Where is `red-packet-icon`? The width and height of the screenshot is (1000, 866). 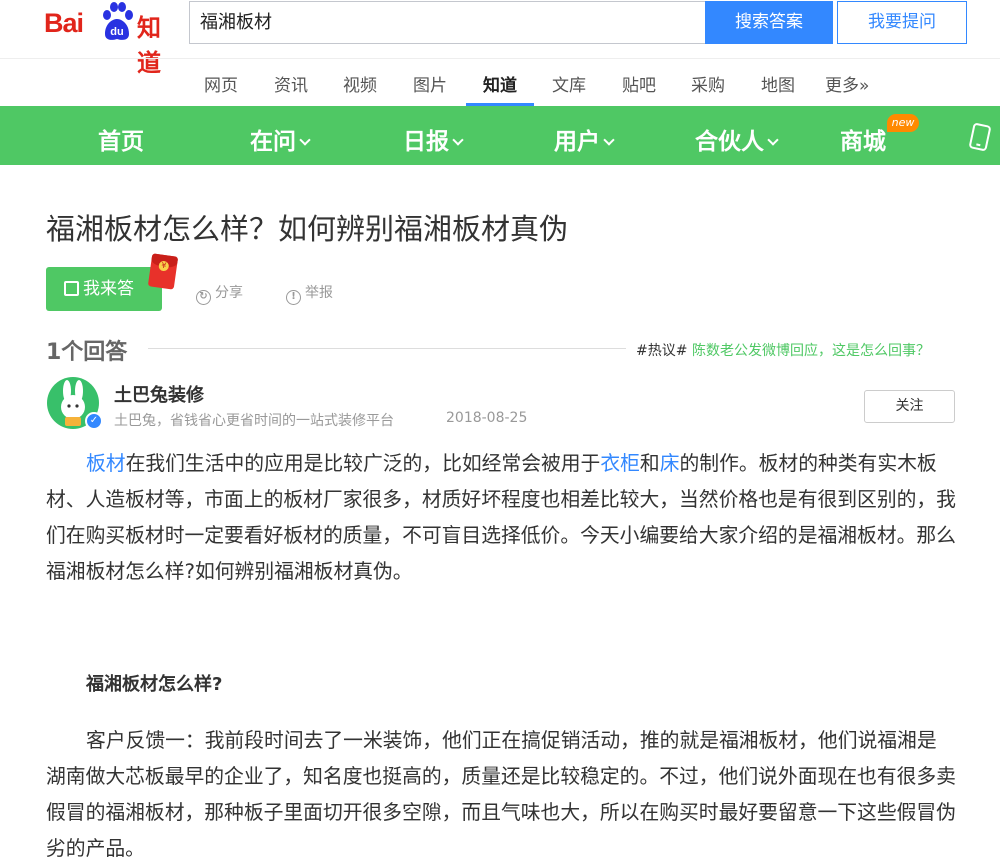 red-packet-icon is located at coordinates (163, 271).